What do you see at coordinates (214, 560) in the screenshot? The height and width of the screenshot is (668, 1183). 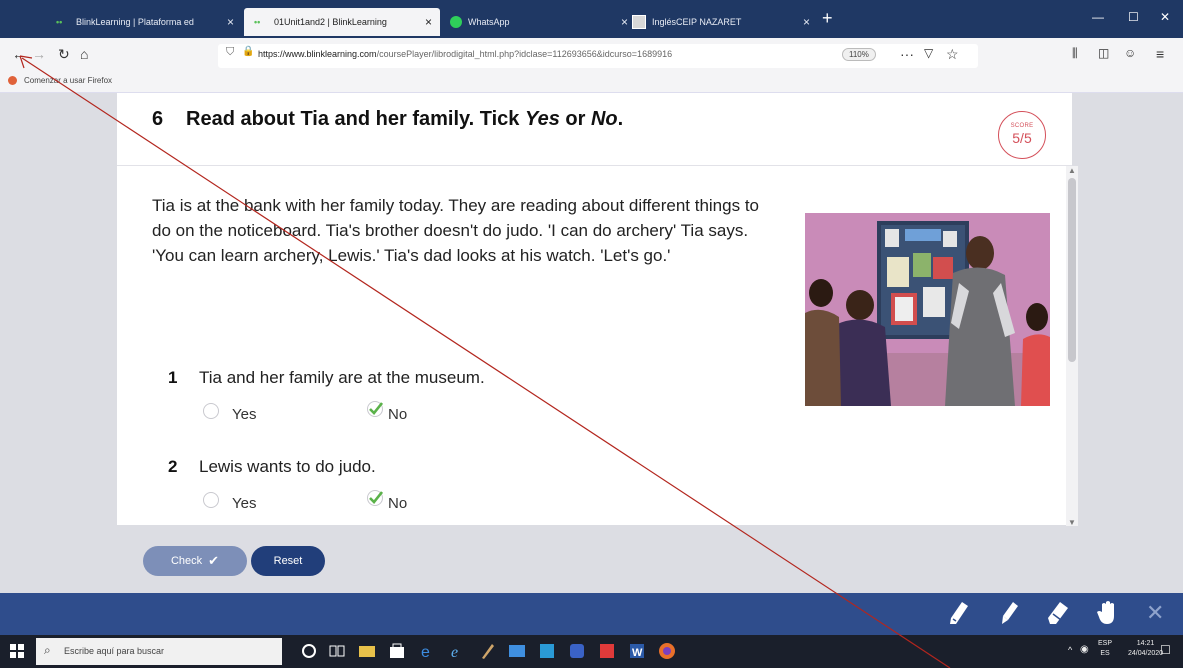 I see `checkmark-icon: ✔` at bounding box center [214, 560].